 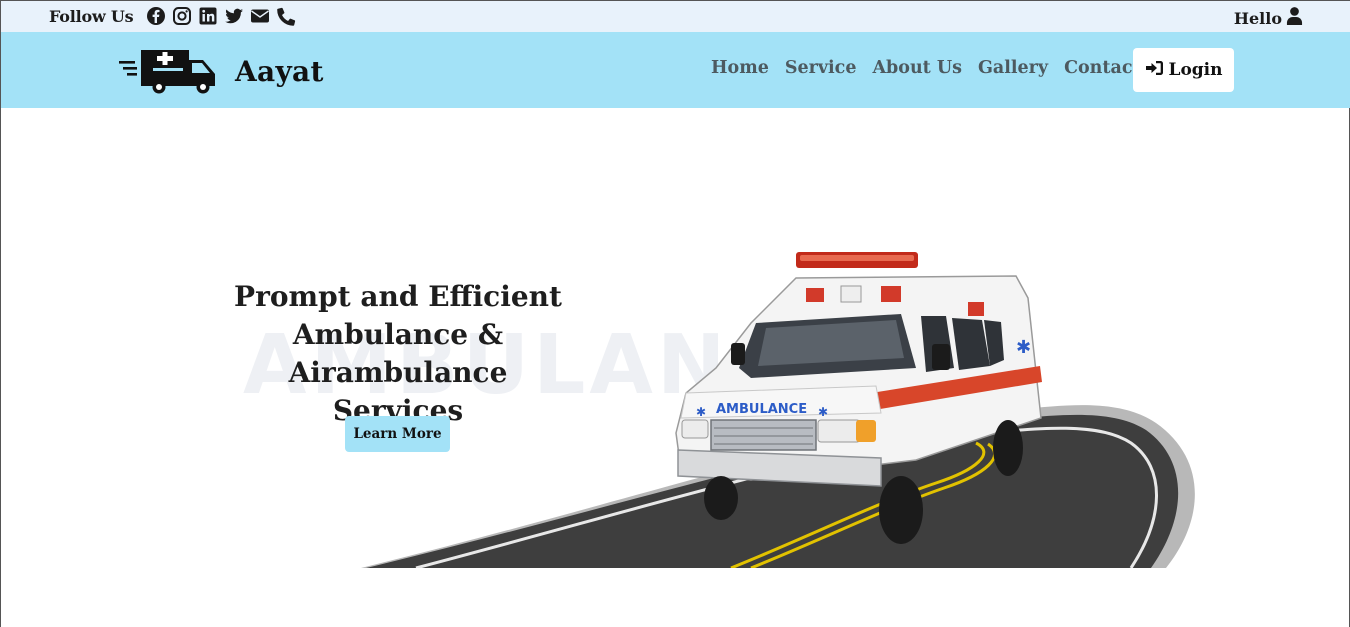 I want to click on login-button: Login, so click(x=1183, y=70).